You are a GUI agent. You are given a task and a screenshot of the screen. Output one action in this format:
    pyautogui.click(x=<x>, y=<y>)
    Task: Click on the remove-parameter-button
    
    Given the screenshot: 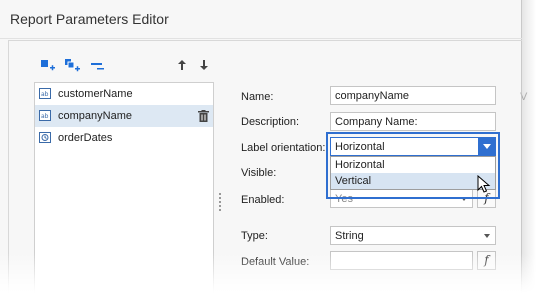 What is the action you would take?
    pyautogui.click(x=98, y=66)
    